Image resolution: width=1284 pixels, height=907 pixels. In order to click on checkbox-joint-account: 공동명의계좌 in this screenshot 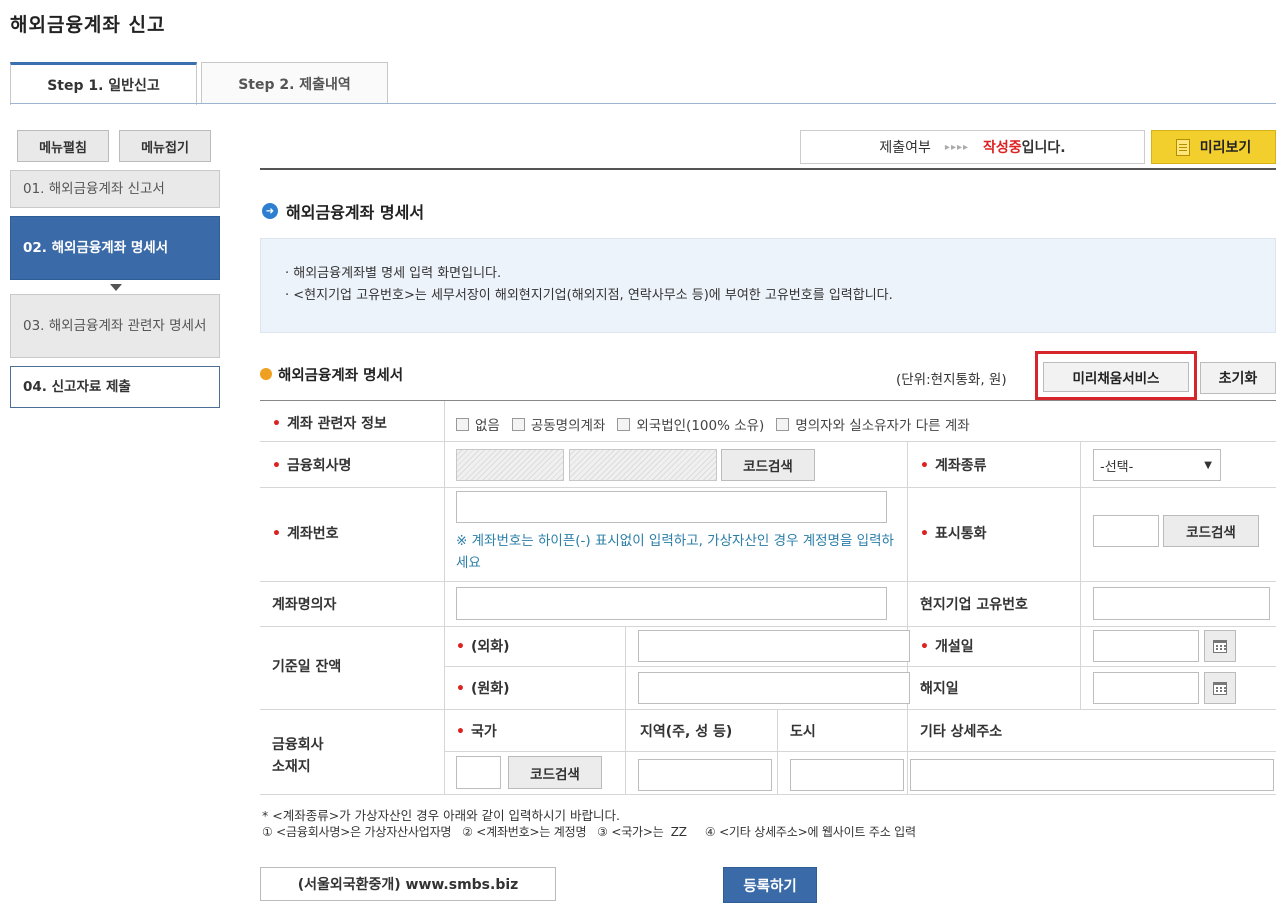, I will do `click(558, 424)`.